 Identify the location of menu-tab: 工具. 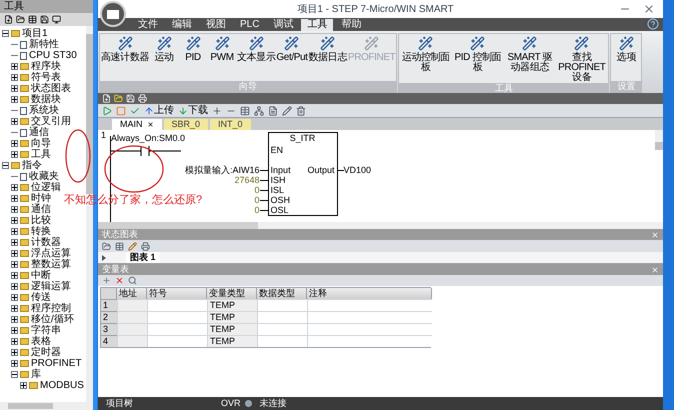
(317, 25).